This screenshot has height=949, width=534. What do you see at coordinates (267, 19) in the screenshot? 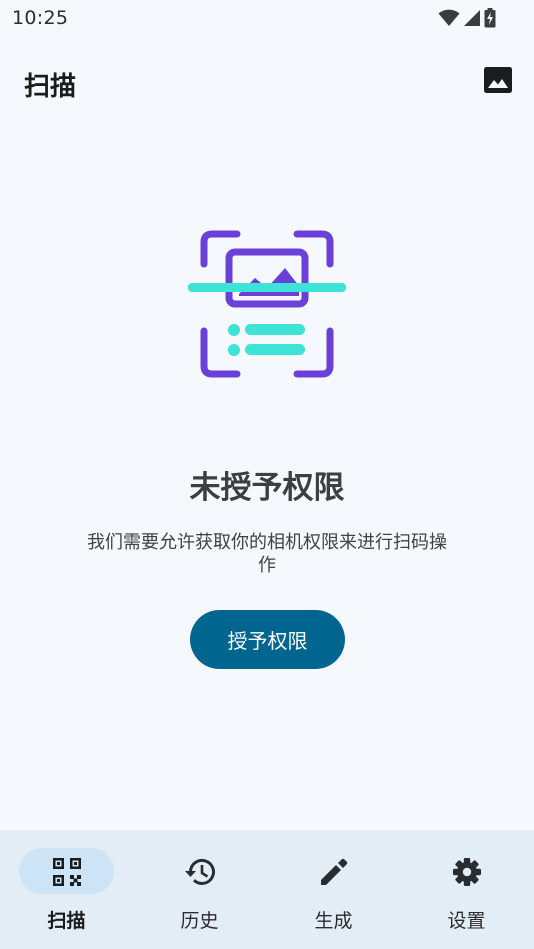
I see `status-bar: 10:25` at bounding box center [267, 19].